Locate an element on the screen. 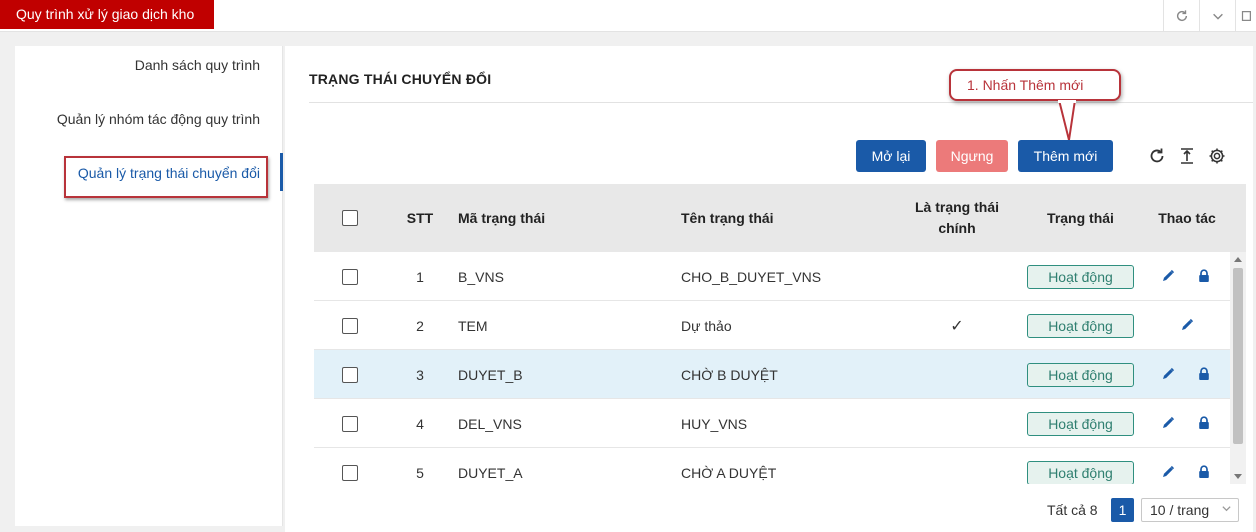 The height and width of the screenshot is (532, 1256). active-indicator is located at coordinates (281, 172).